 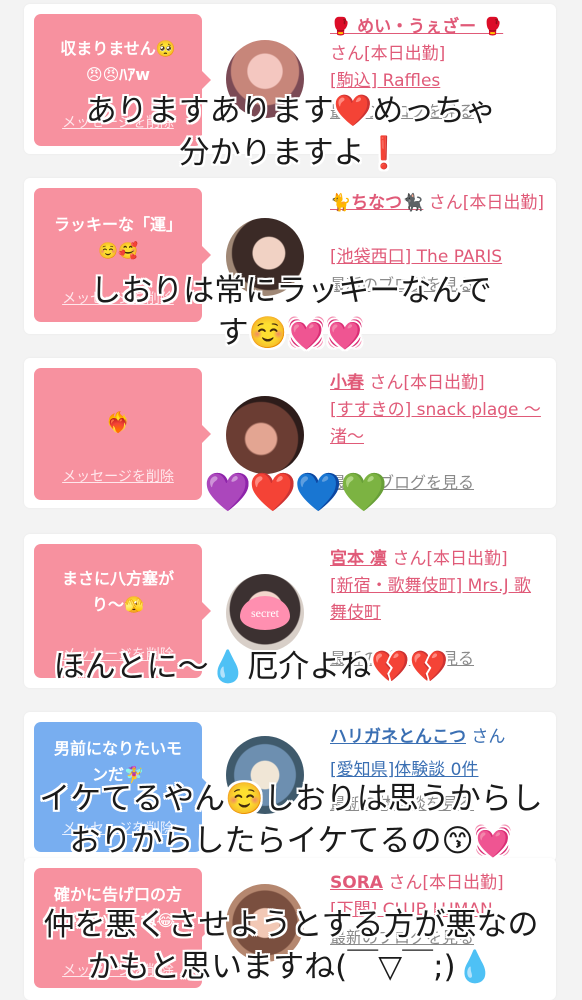 What do you see at coordinates (117, 591) in the screenshot?
I see `bubble-message: まさに八方塞が り〜🫣` at bounding box center [117, 591].